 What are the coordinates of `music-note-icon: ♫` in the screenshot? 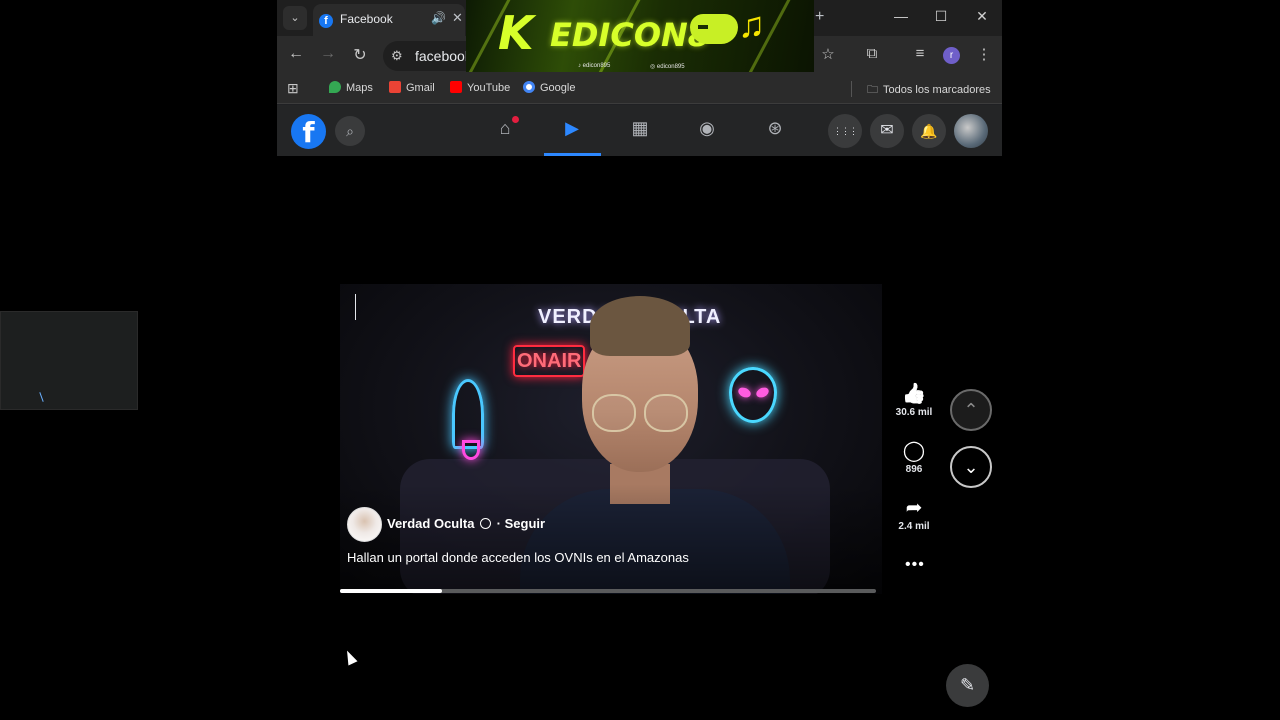 It's located at (751, 24).